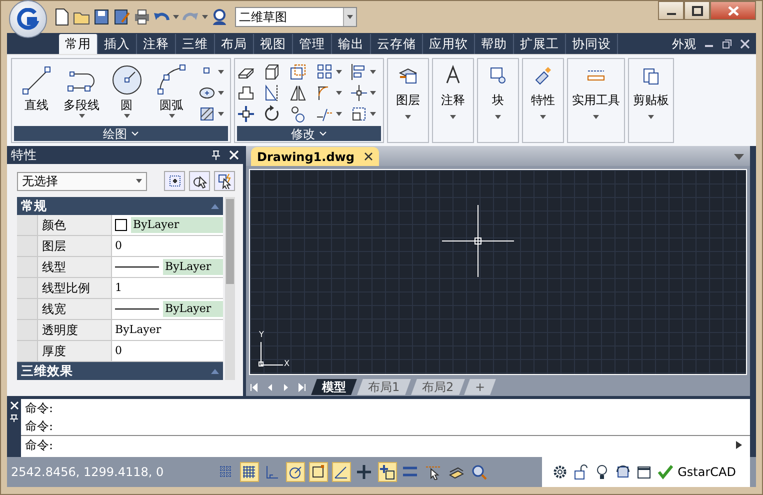 This screenshot has height=495, width=763. Describe the element at coordinates (560, 472) in the screenshot. I see `gear-icon` at that location.